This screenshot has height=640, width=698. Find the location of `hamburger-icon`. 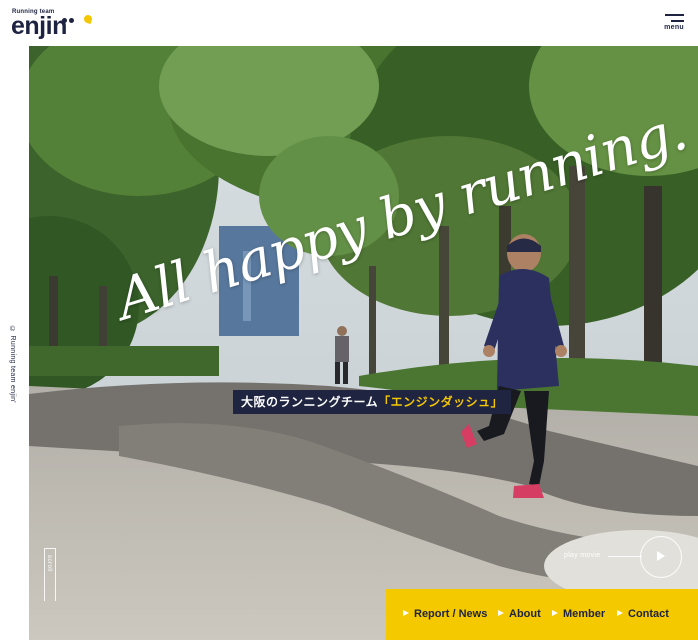

hamburger-icon is located at coordinates (674, 15).